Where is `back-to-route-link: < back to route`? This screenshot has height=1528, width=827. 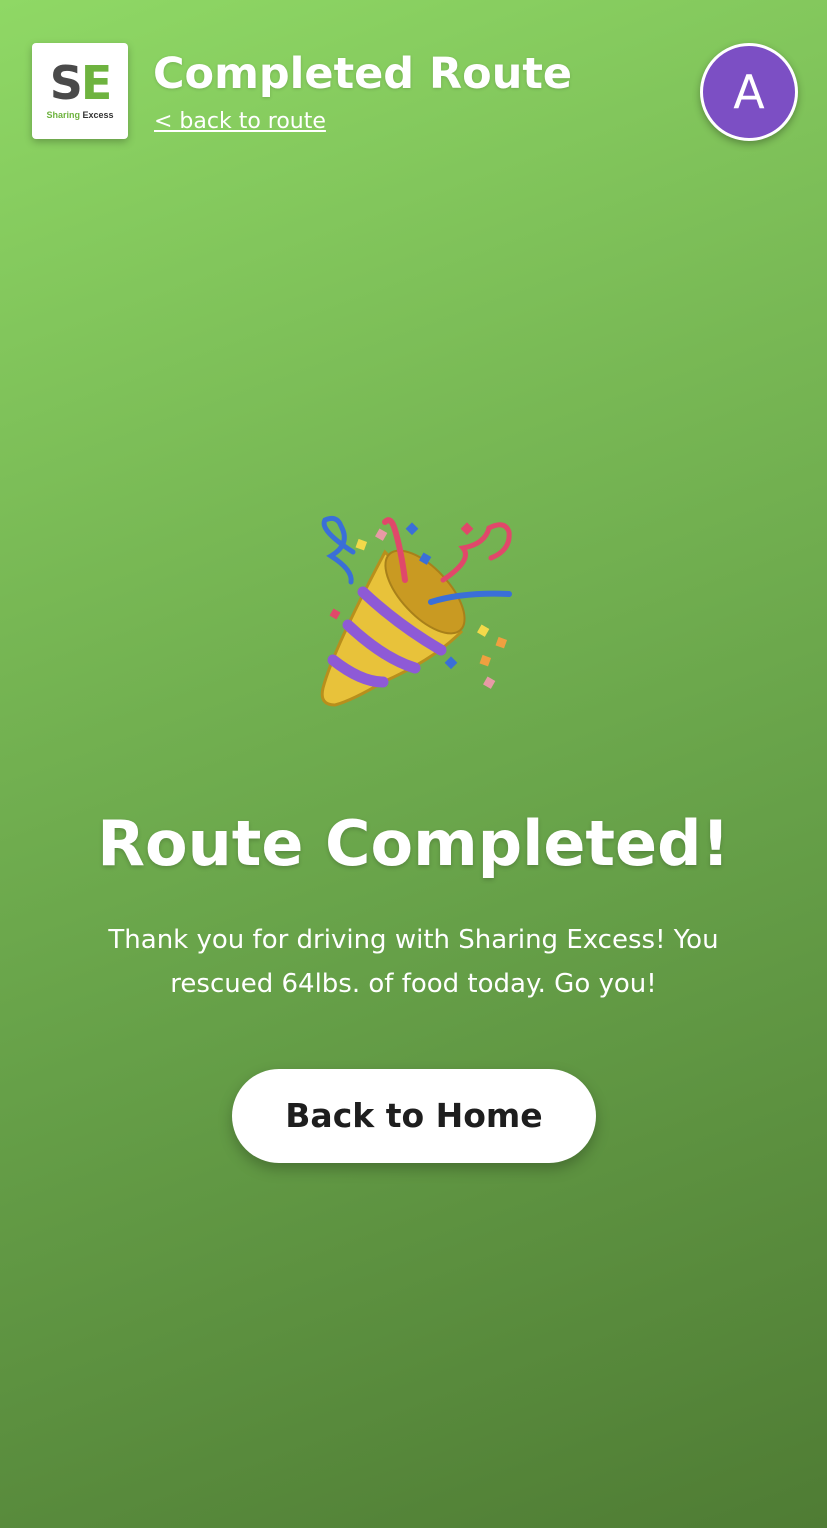 back-to-route-link: < back to route is located at coordinates (240, 122).